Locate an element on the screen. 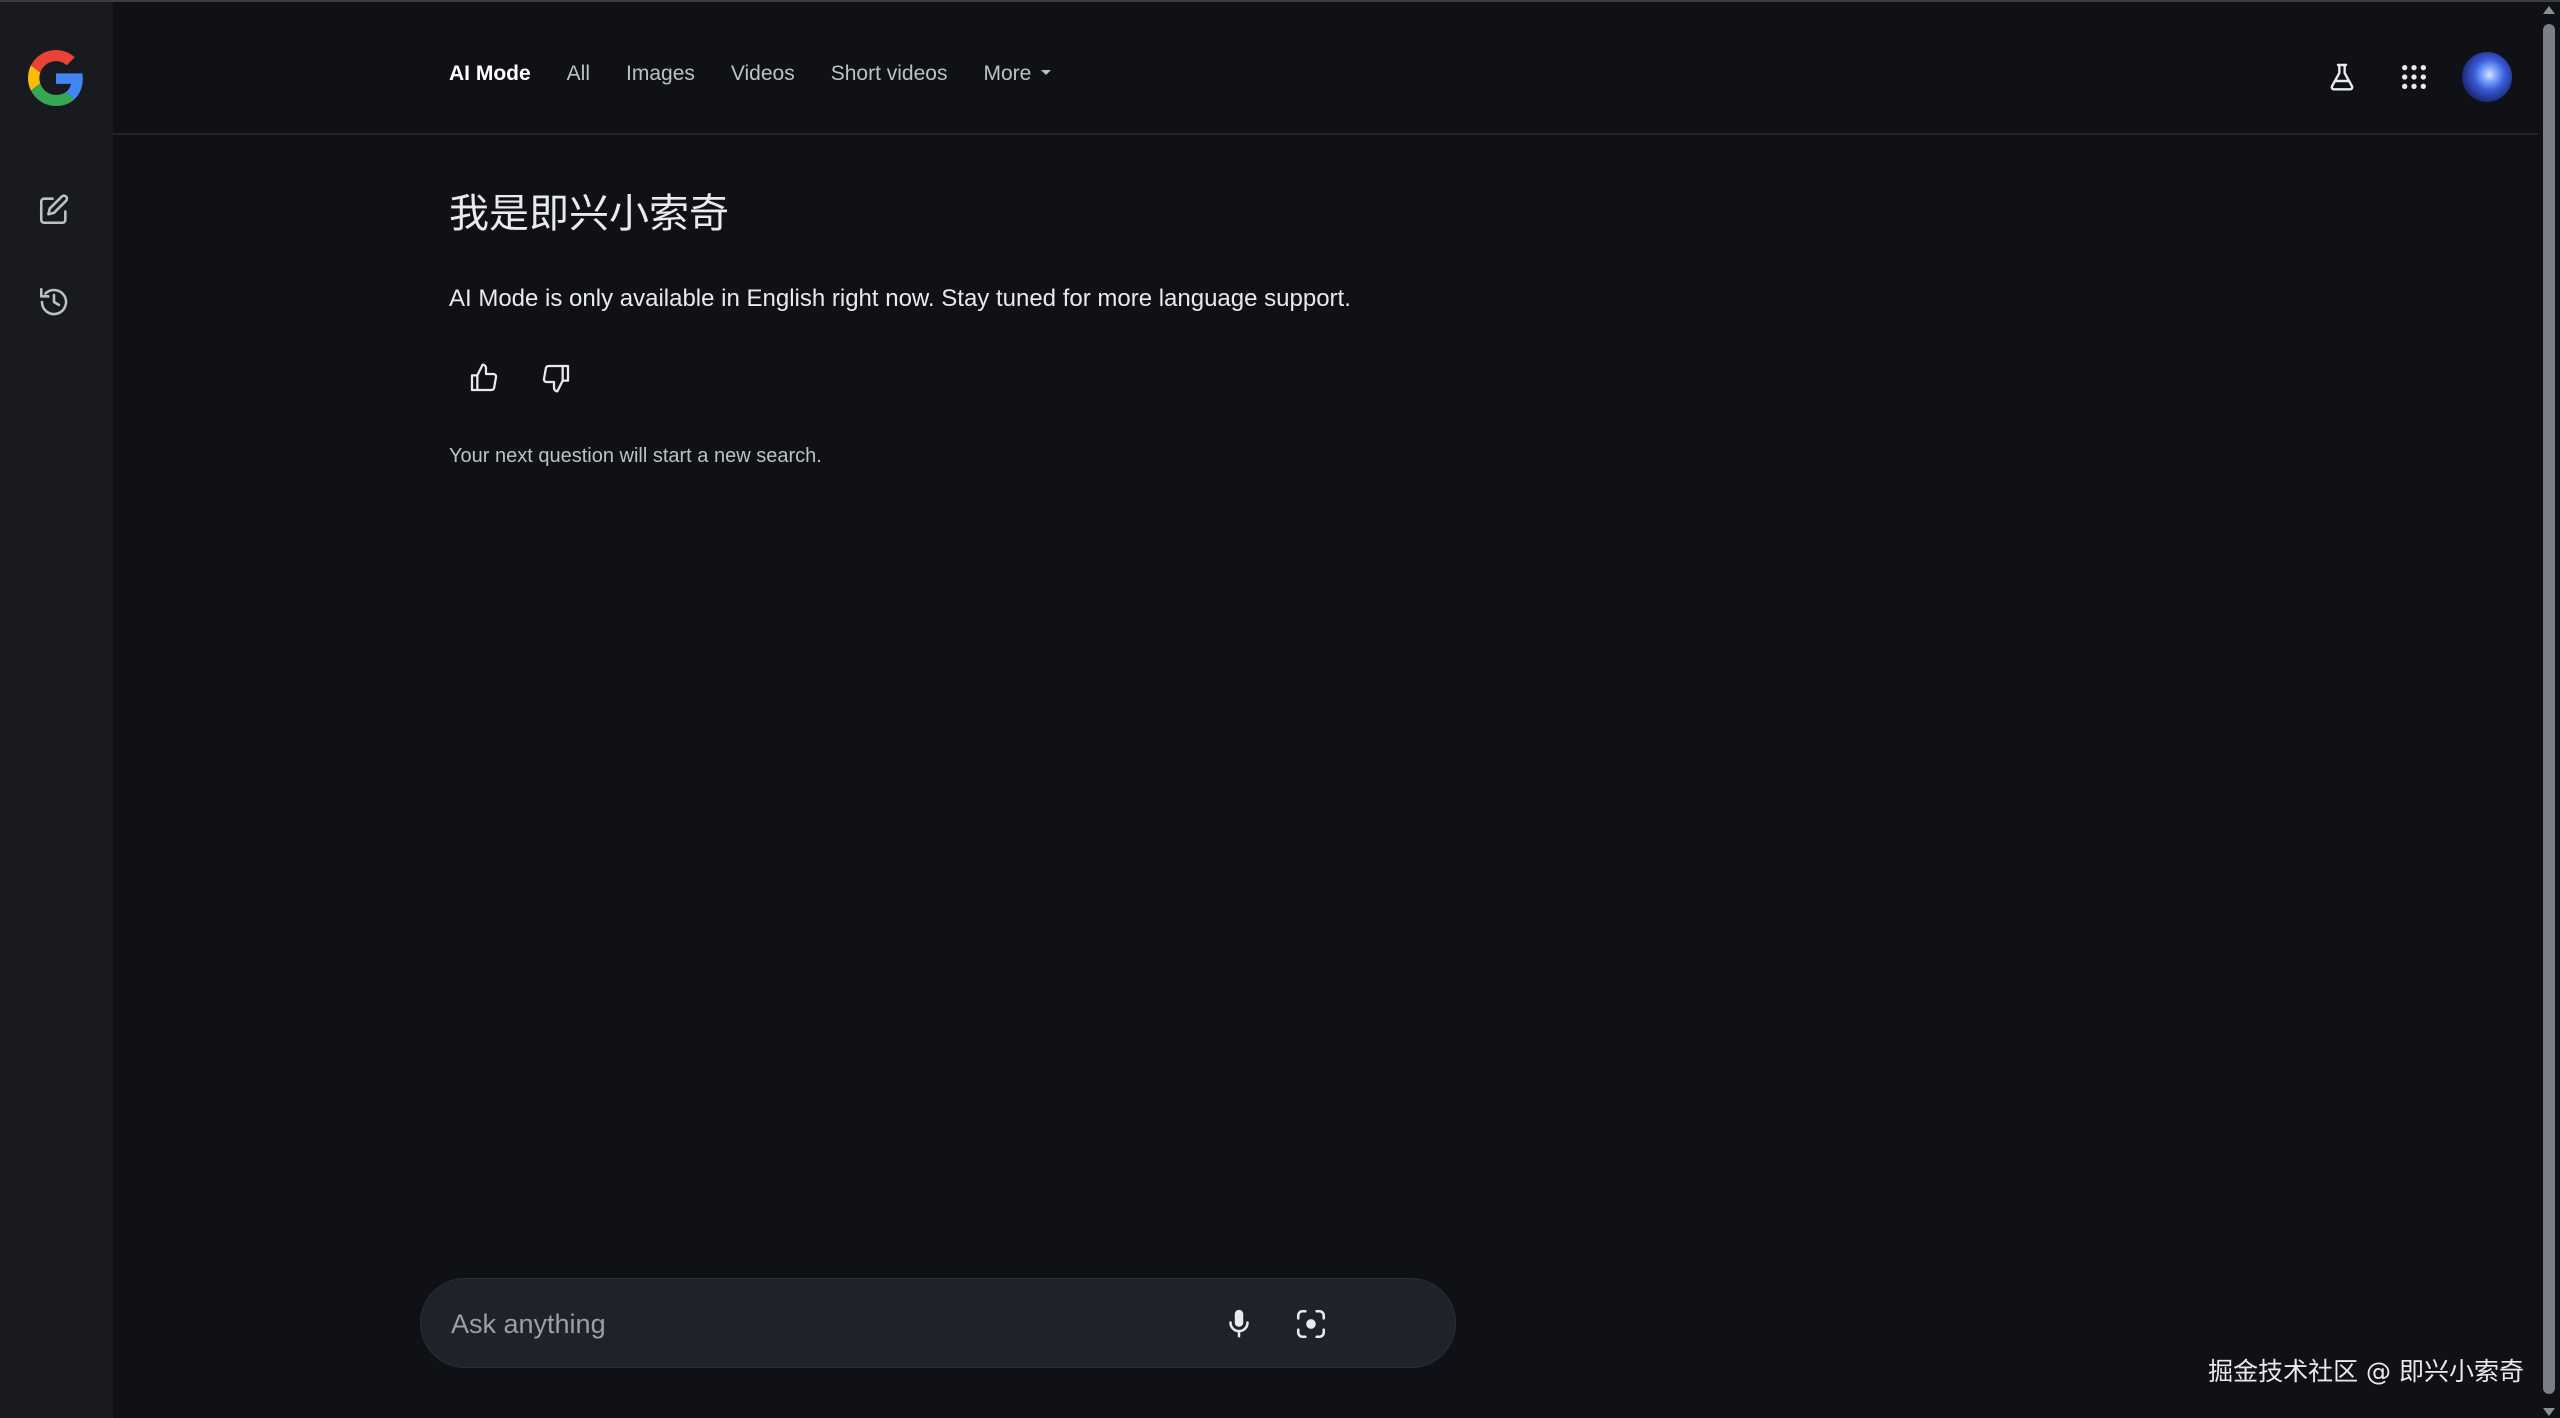 This screenshot has width=2560, height=1418. lens-camera-icon is located at coordinates (1311, 1324).